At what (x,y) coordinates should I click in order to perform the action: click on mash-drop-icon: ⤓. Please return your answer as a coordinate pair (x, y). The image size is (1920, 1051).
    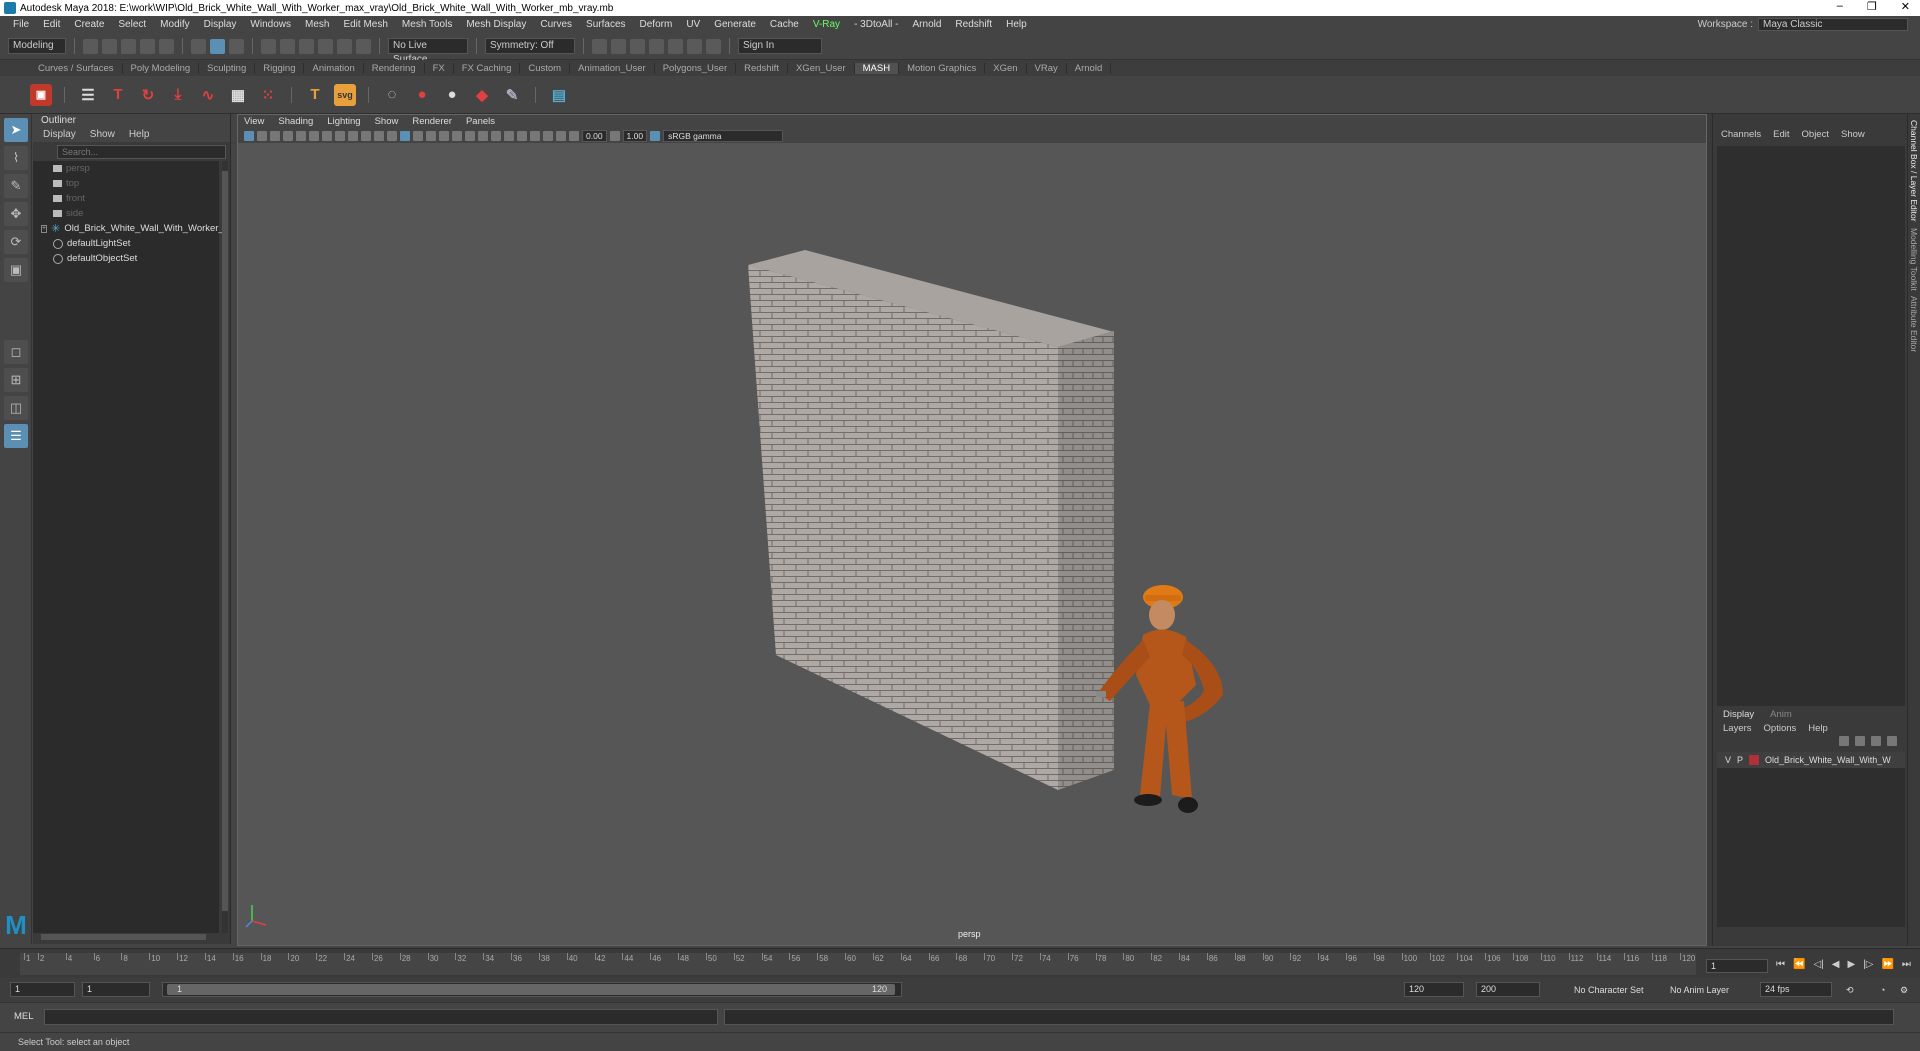
    Looking at the image, I should click on (178, 95).